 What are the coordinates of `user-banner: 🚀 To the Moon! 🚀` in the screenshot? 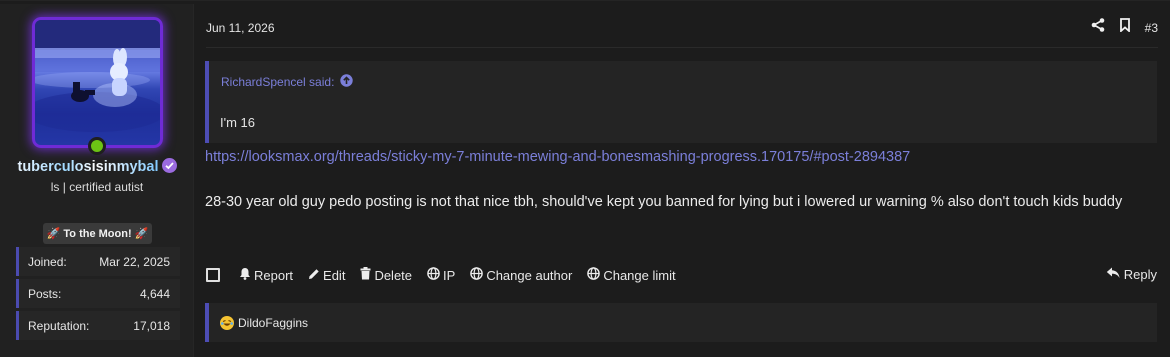 It's located at (97, 233).